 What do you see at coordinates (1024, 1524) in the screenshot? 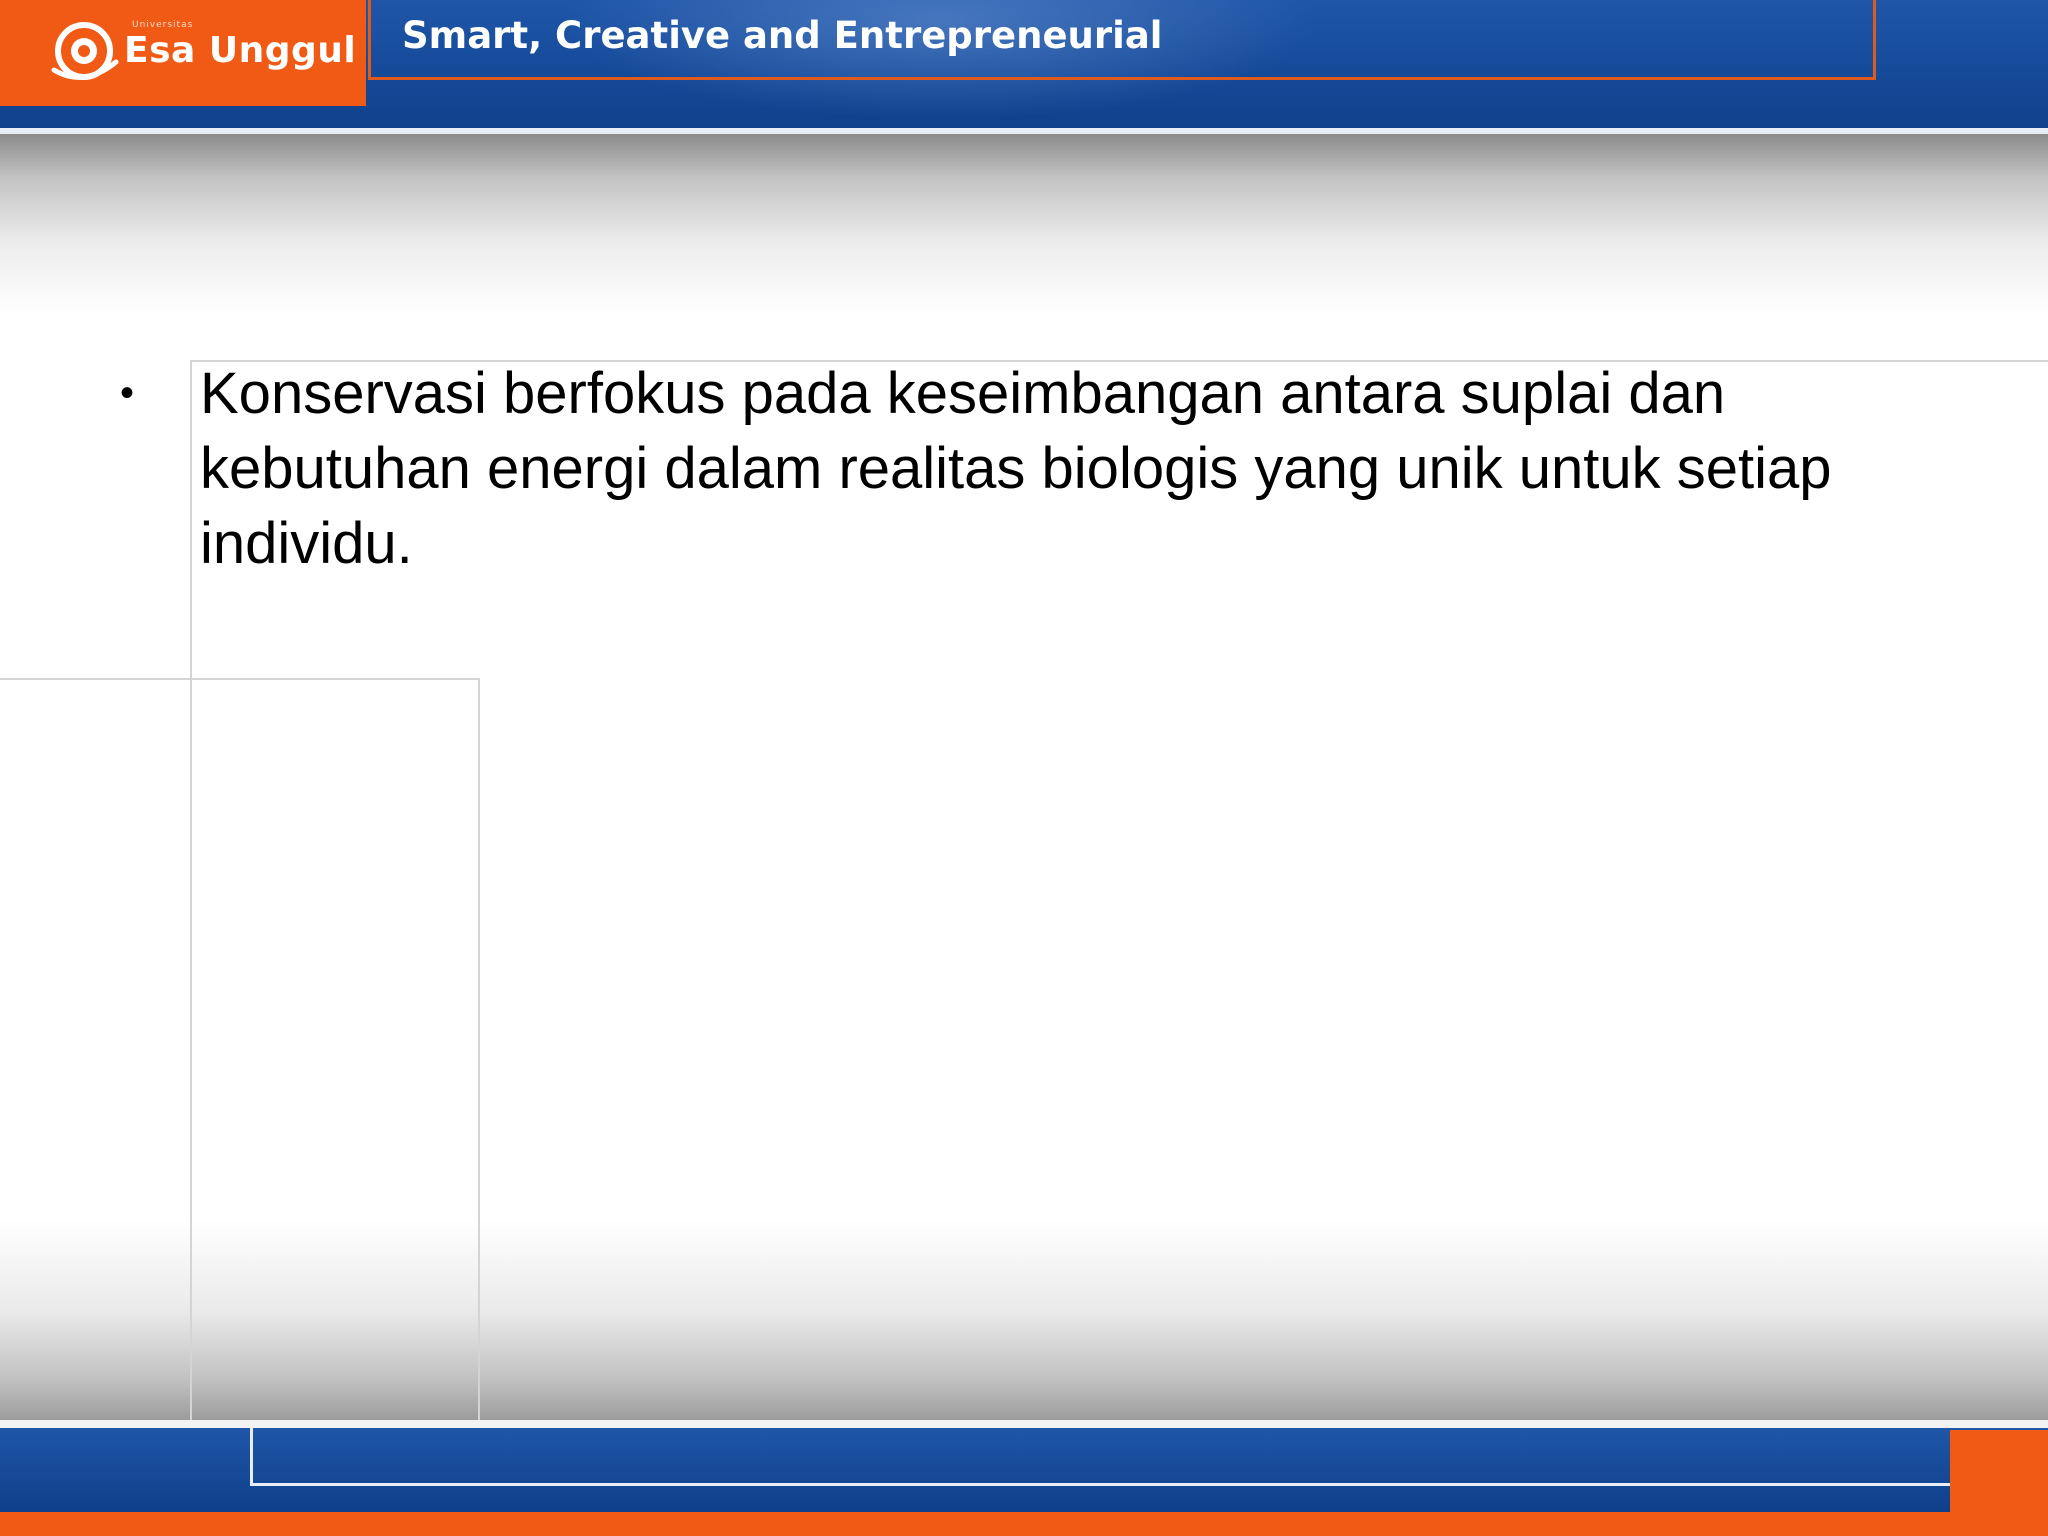
I see `footer-accent-bottom` at bounding box center [1024, 1524].